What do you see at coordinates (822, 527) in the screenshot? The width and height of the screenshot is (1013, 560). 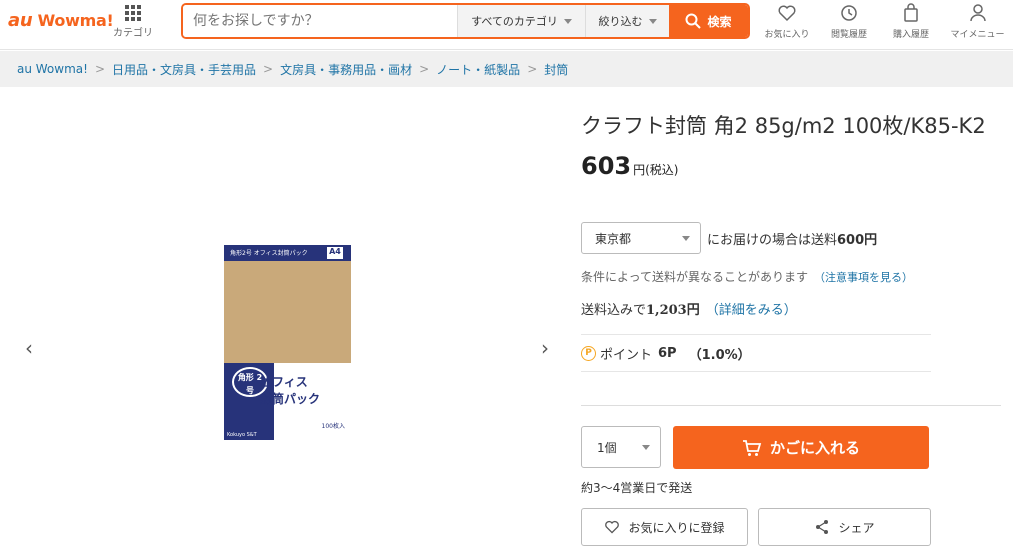 I see `share-icon` at bounding box center [822, 527].